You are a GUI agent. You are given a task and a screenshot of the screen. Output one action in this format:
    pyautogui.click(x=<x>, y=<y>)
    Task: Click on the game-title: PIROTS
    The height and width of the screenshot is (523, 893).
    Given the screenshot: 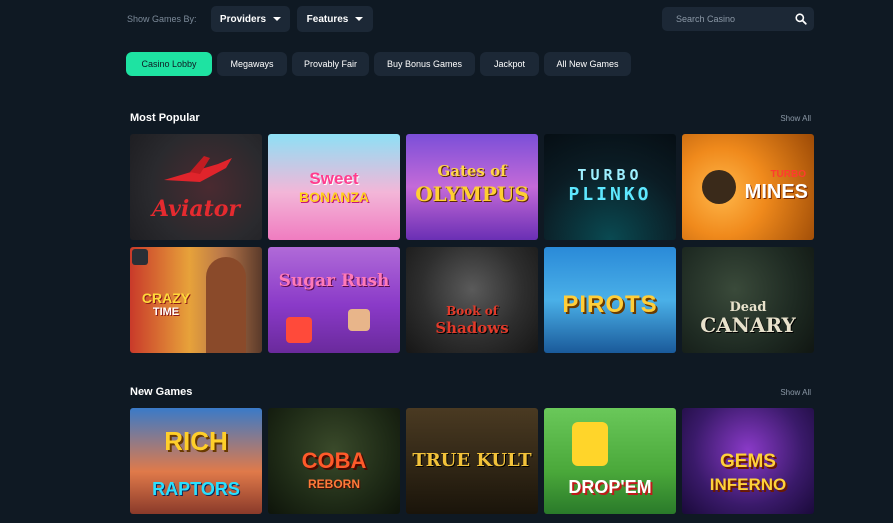 What is the action you would take?
    pyautogui.click(x=610, y=304)
    